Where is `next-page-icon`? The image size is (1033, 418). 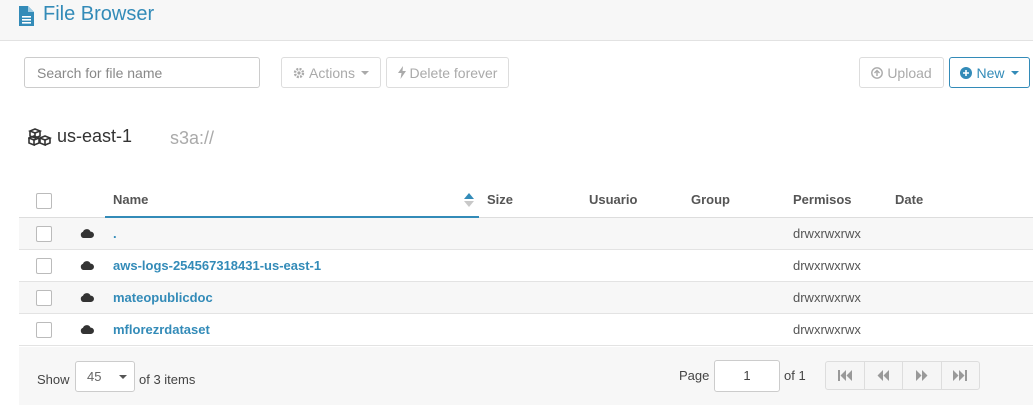
next-page-icon is located at coordinates (921, 375).